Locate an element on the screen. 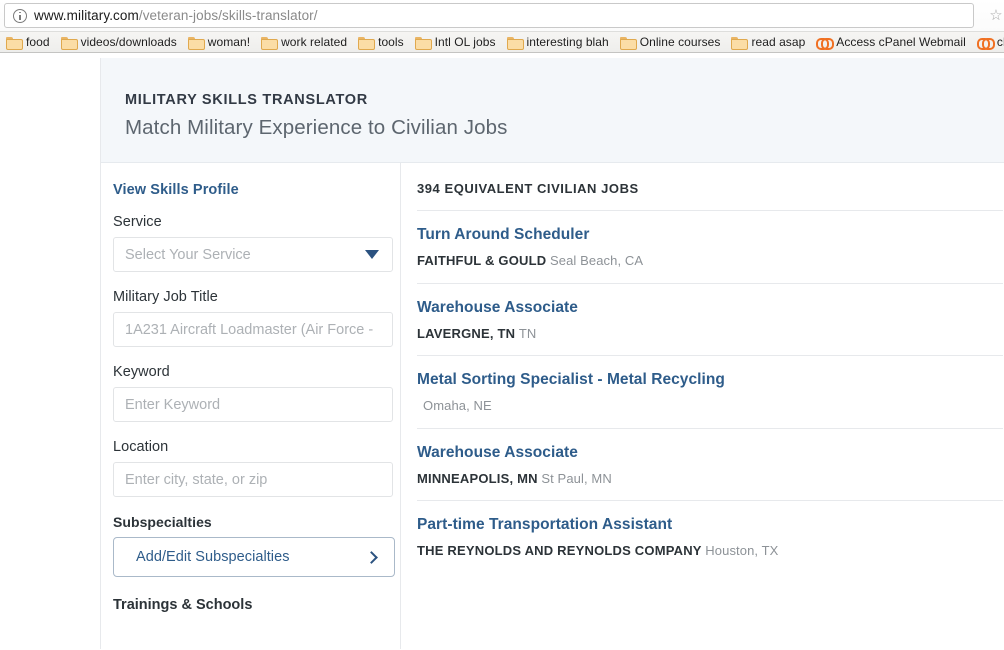  bookmark-star-button: ☆ is located at coordinates (989, 15).